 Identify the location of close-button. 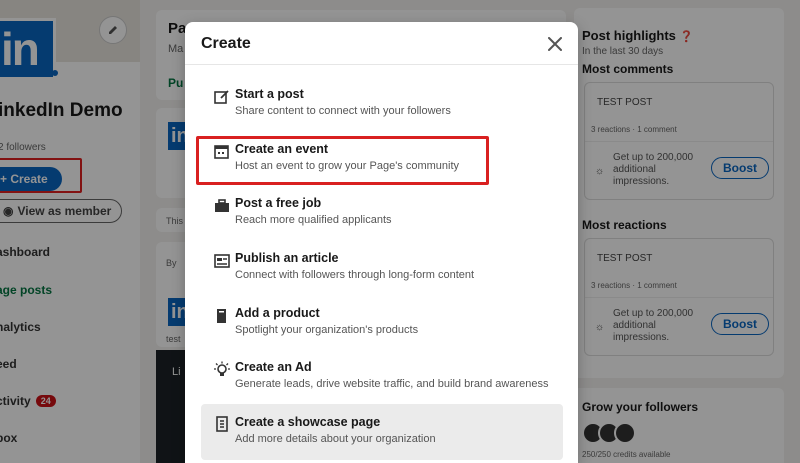
(555, 44).